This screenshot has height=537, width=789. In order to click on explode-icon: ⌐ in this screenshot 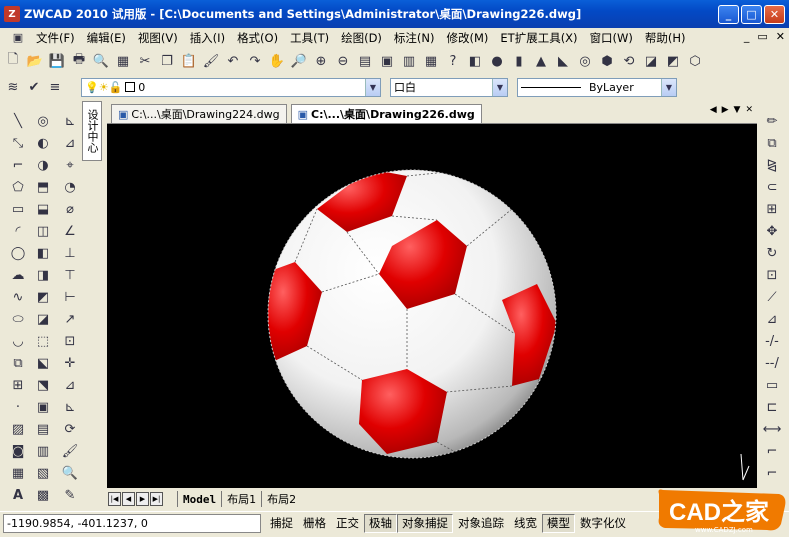, I will do `click(772, 473)`.